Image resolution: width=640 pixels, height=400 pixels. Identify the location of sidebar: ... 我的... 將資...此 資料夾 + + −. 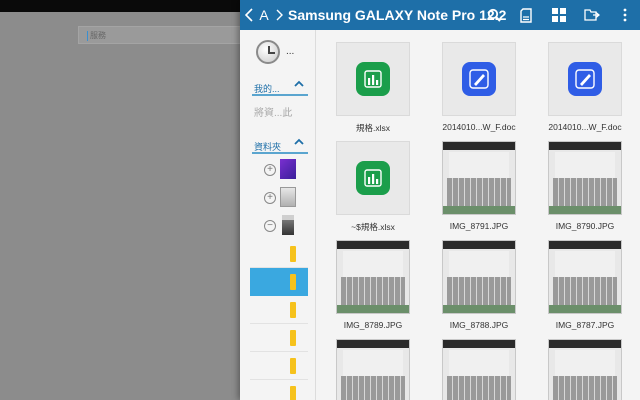
(278, 215).